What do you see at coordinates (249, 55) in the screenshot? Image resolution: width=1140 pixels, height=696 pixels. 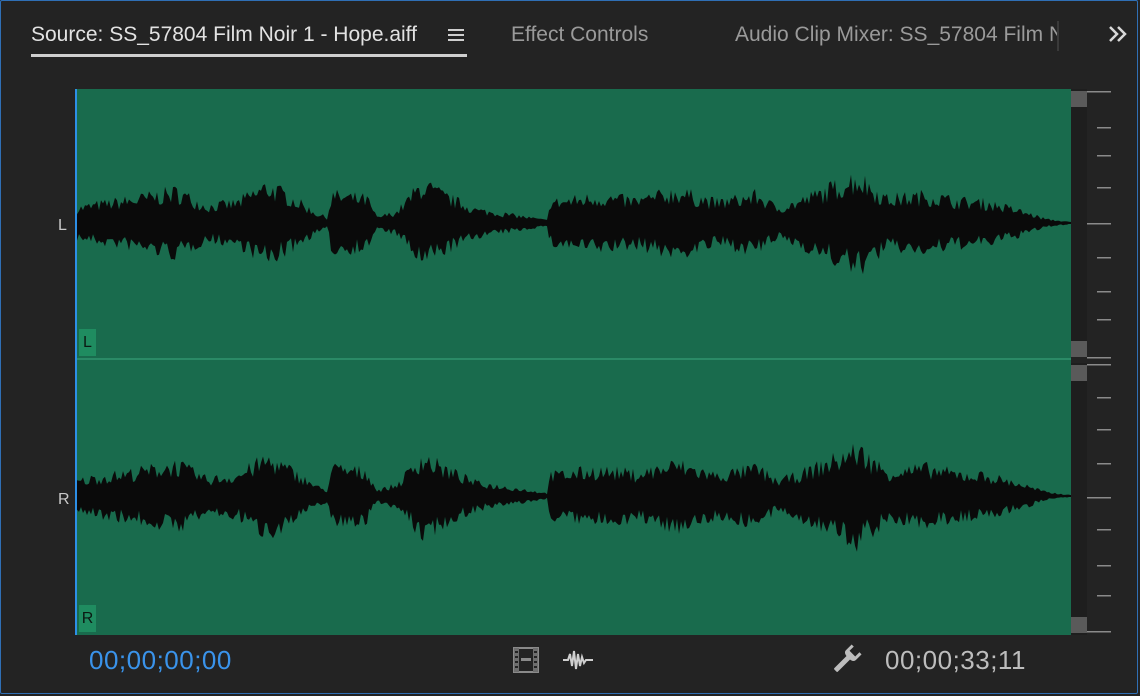 I see `active-tab-underline` at bounding box center [249, 55].